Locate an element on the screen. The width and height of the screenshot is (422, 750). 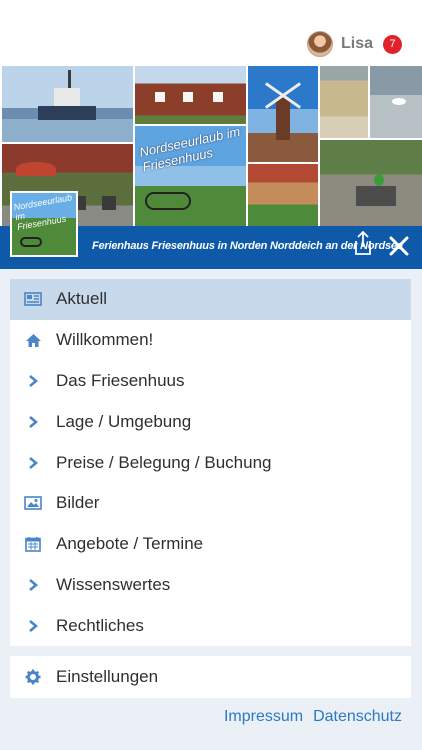
gear-icon is located at coordinates (33, 677).